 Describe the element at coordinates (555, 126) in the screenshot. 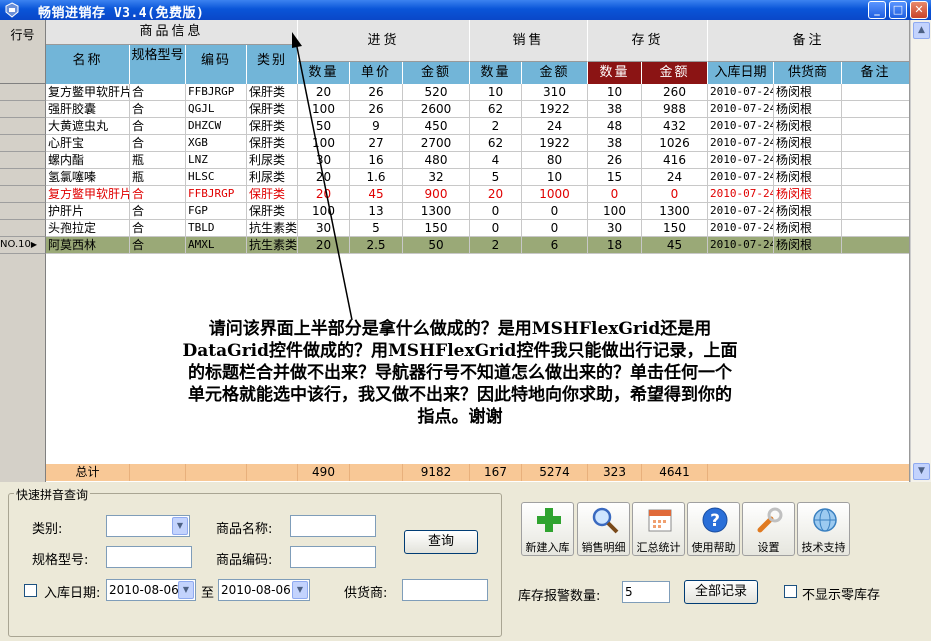

I see `cell-sale-amount: 24` at that location.